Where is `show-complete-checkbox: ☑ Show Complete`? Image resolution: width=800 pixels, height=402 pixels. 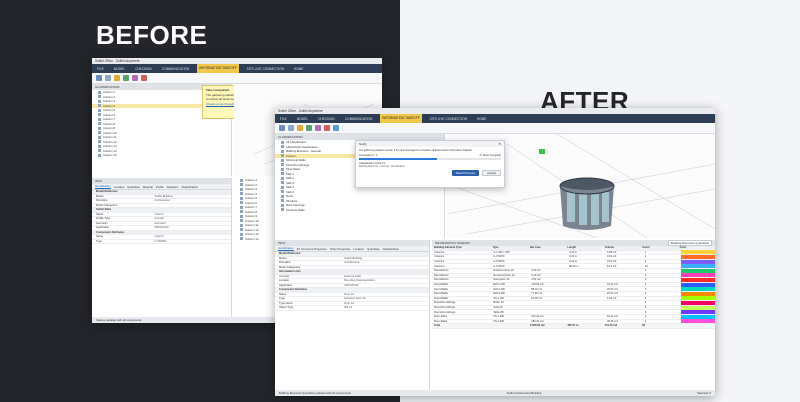 show-complete-checkbox: ☑ Show Complete is located at coordinates (490, 155).